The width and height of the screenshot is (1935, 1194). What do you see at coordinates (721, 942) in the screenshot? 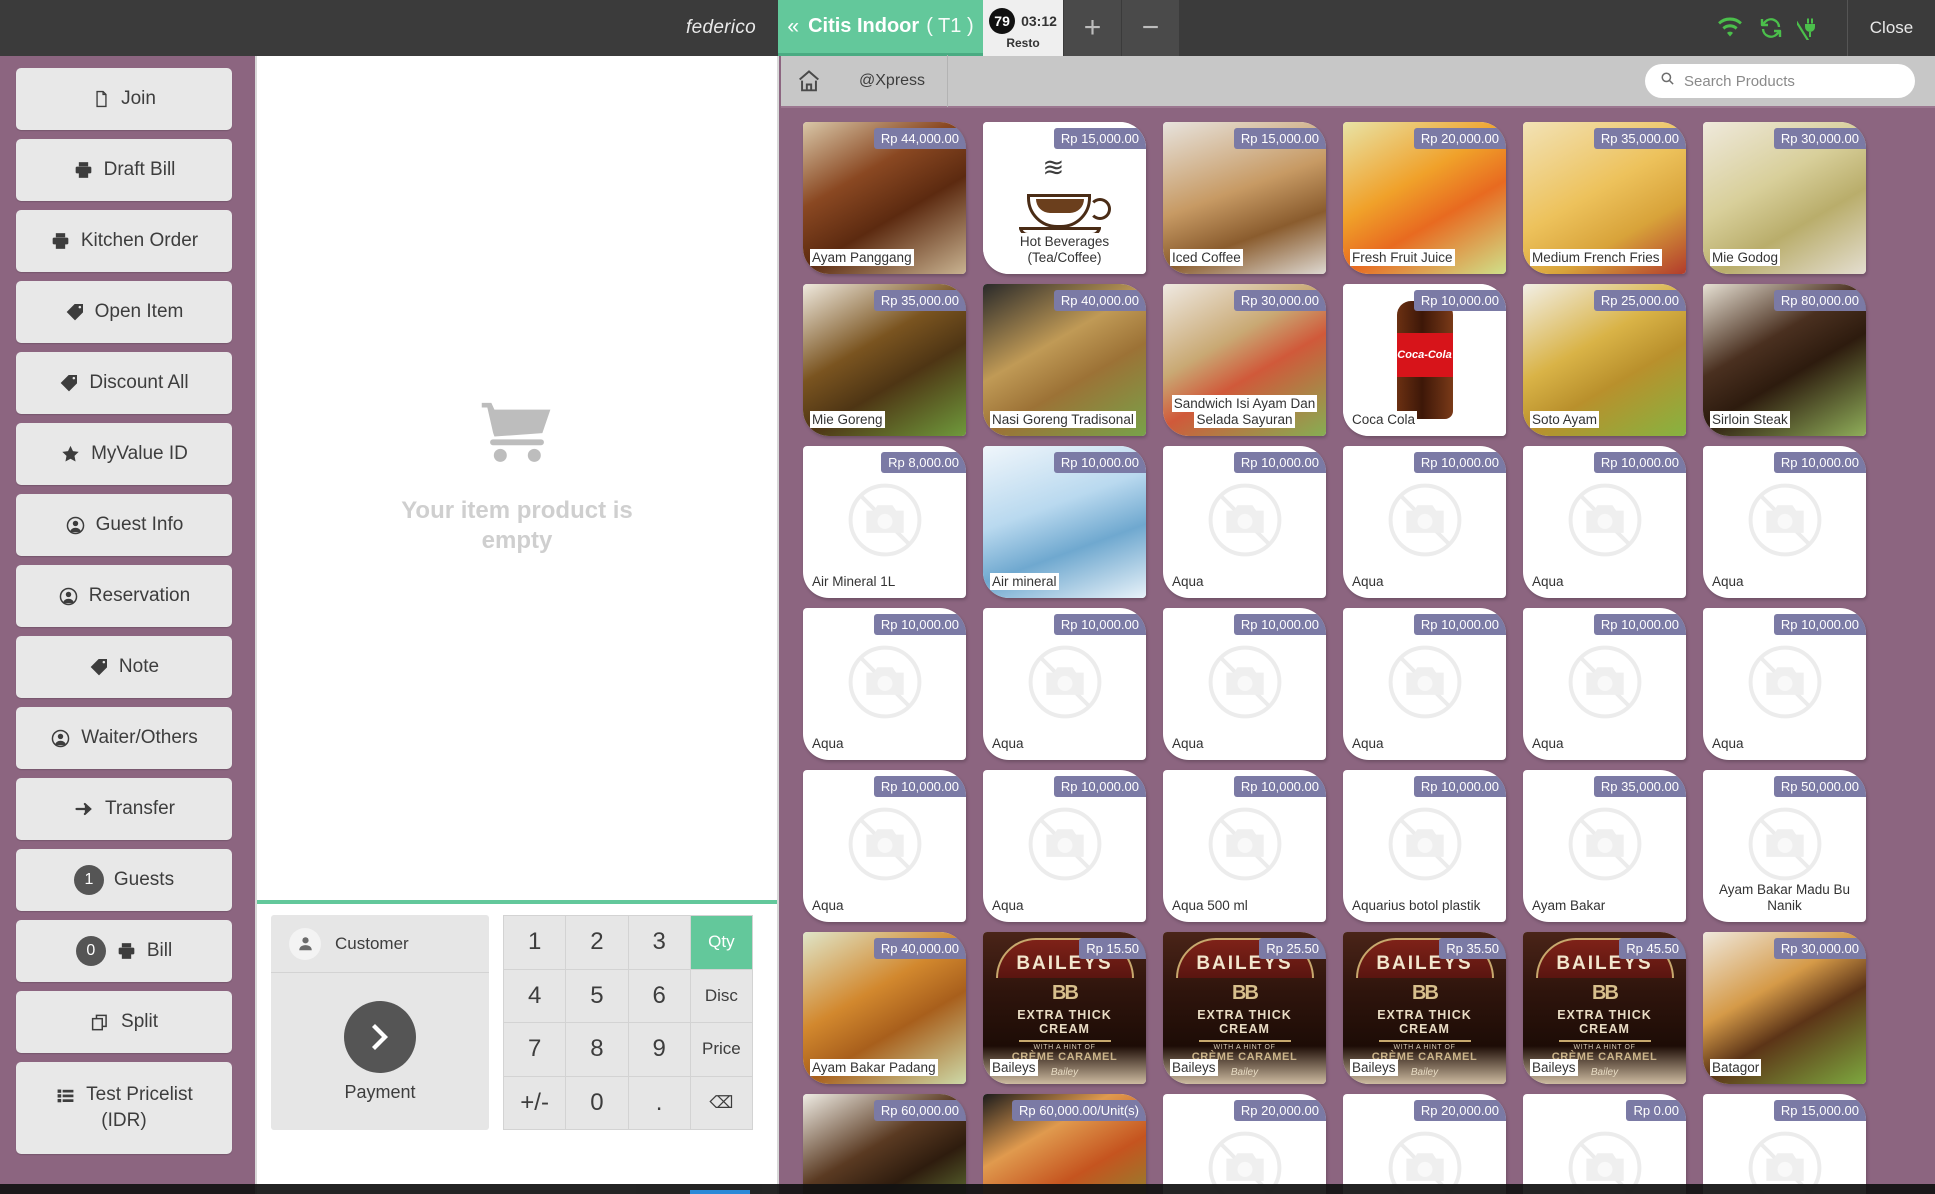
I see `keypad-key-Qty: Qty` at bounding box center [721, 942].